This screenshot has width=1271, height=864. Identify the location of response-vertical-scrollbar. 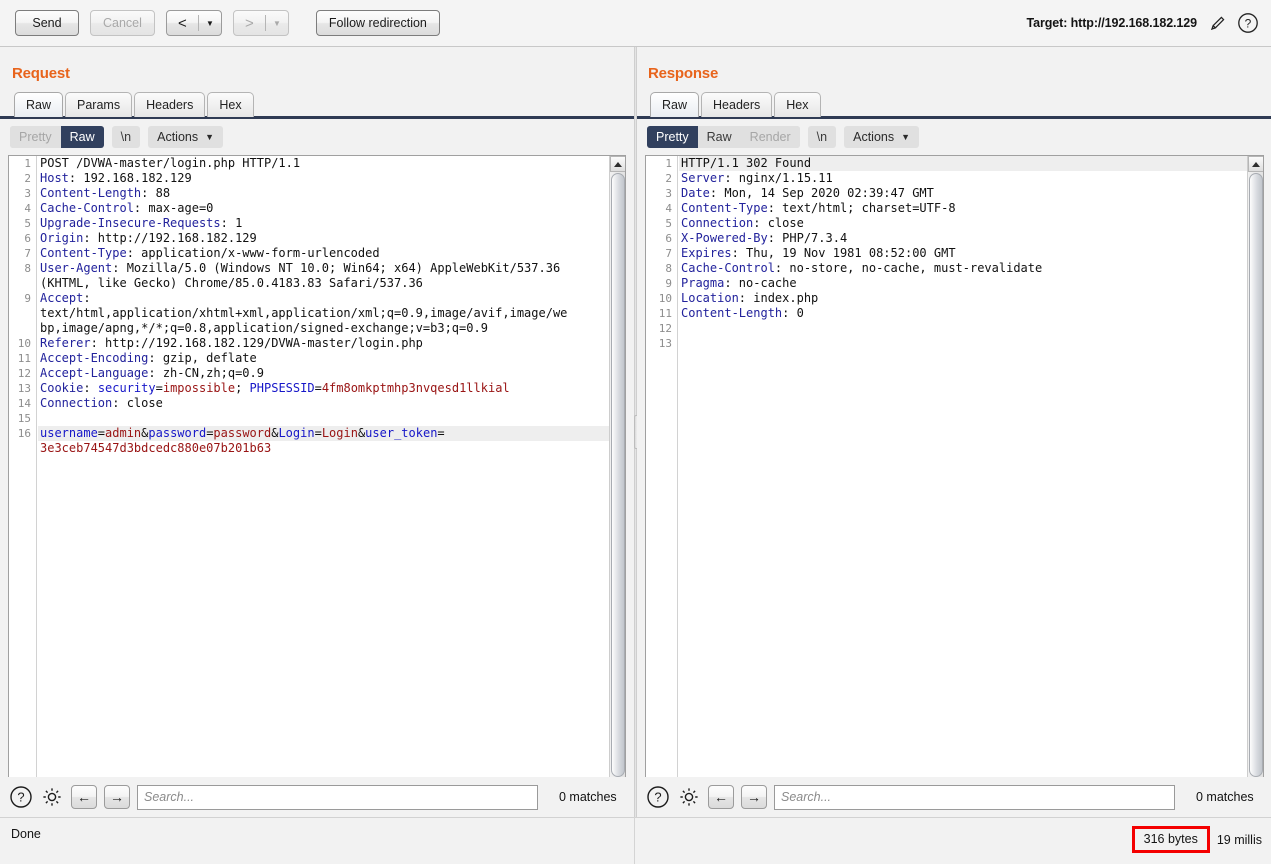
(1255, 474).